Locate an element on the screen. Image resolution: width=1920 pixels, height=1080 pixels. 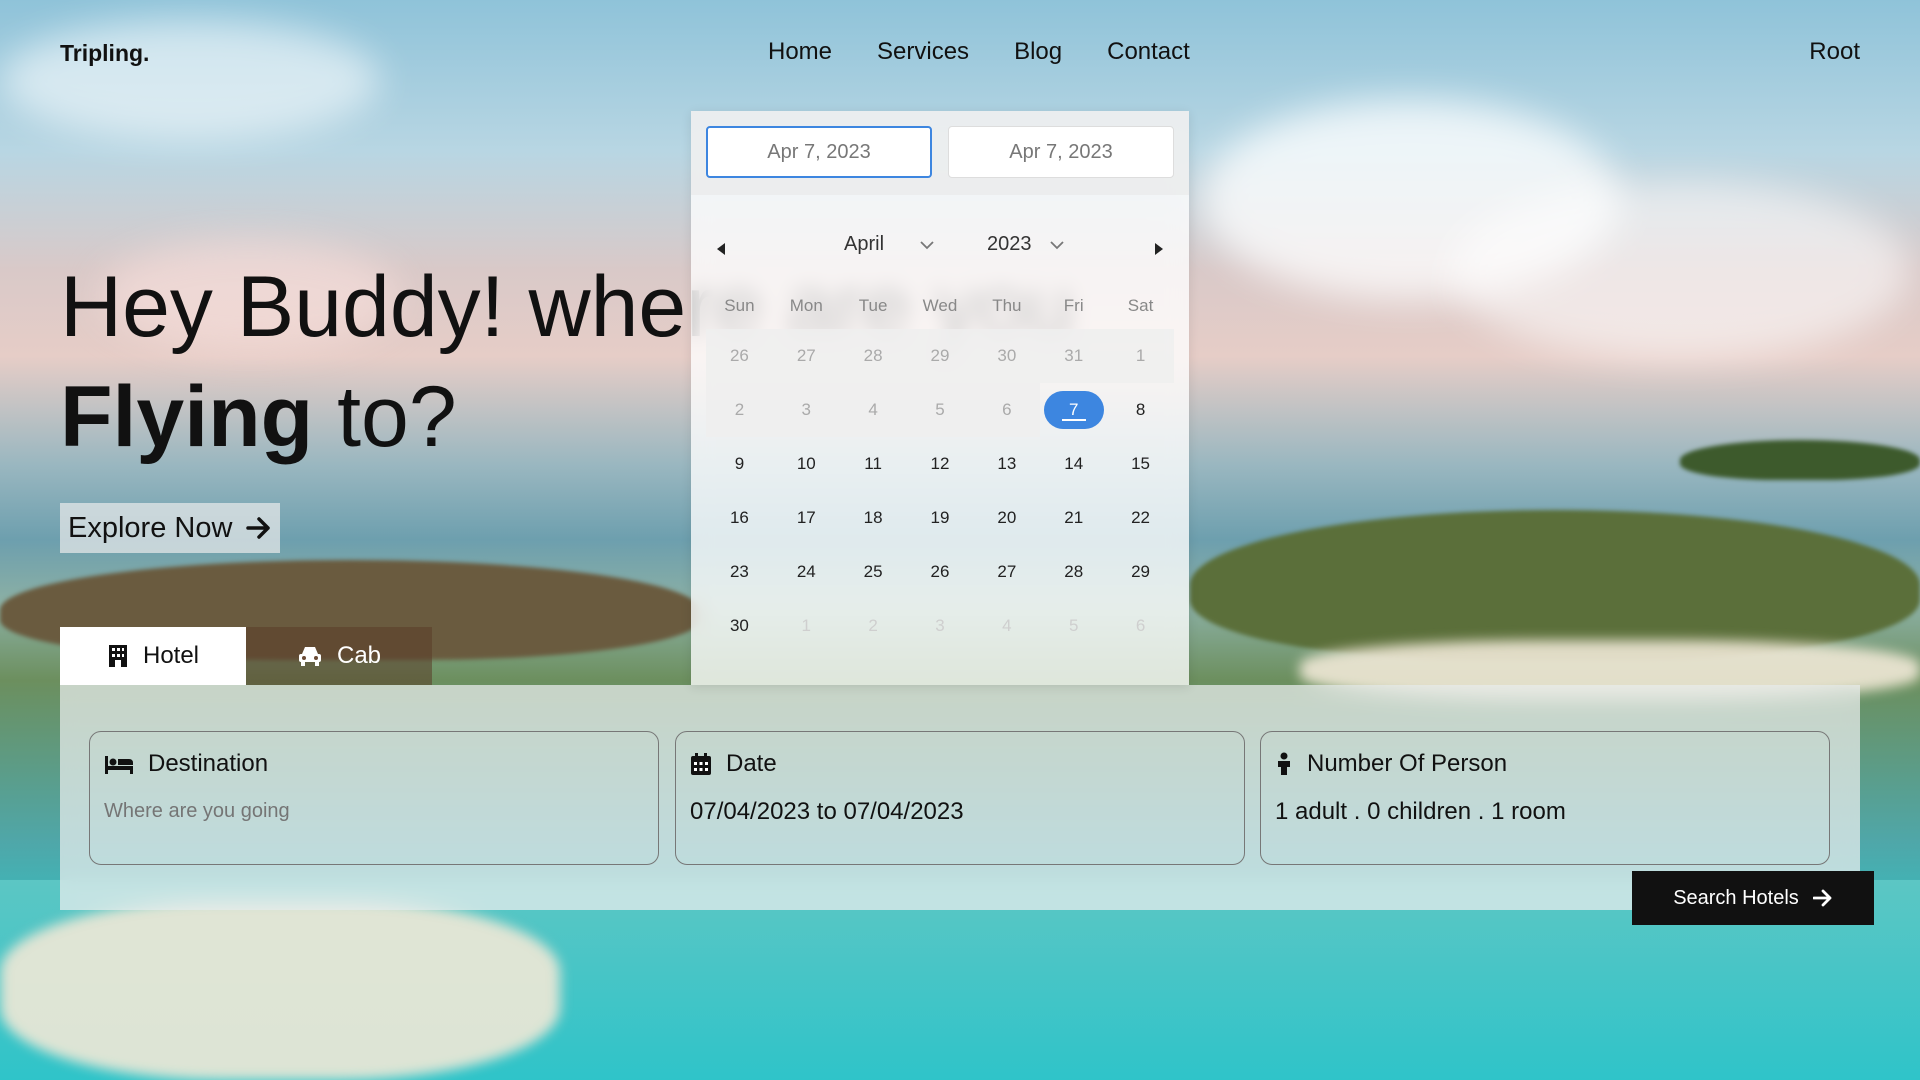
nav-blog: Blog is located at coordinates (1038, 52).